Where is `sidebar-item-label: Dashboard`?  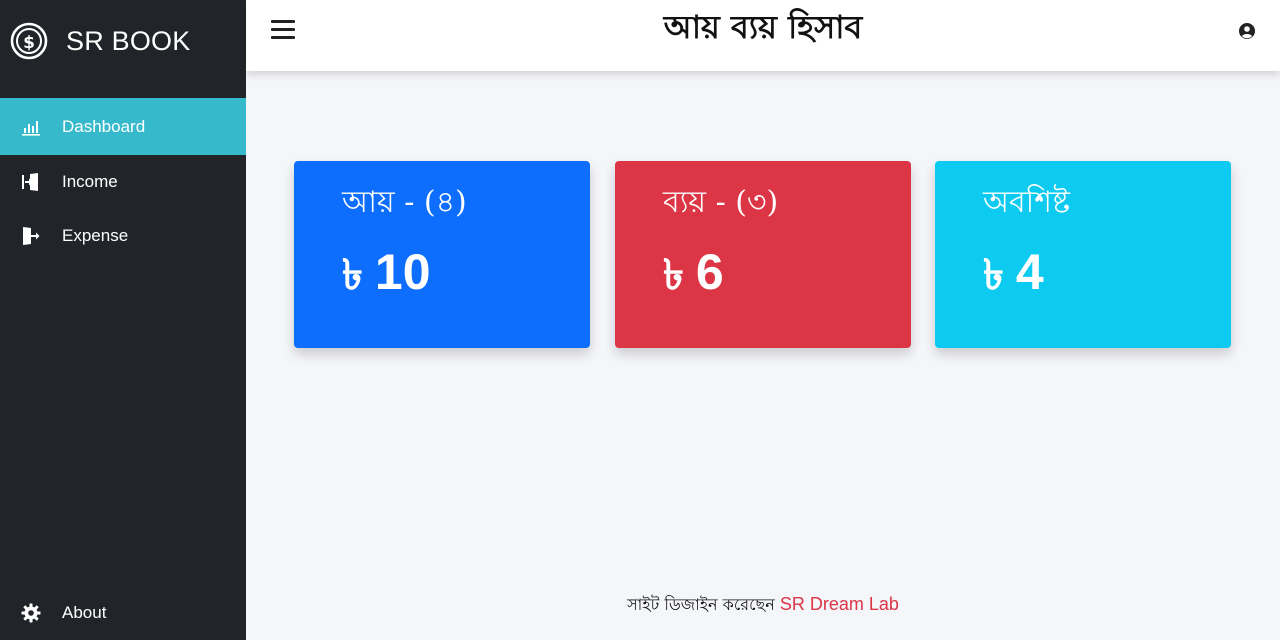
sidebar-item-label: Dashboard is located at coordinates (104, 126).